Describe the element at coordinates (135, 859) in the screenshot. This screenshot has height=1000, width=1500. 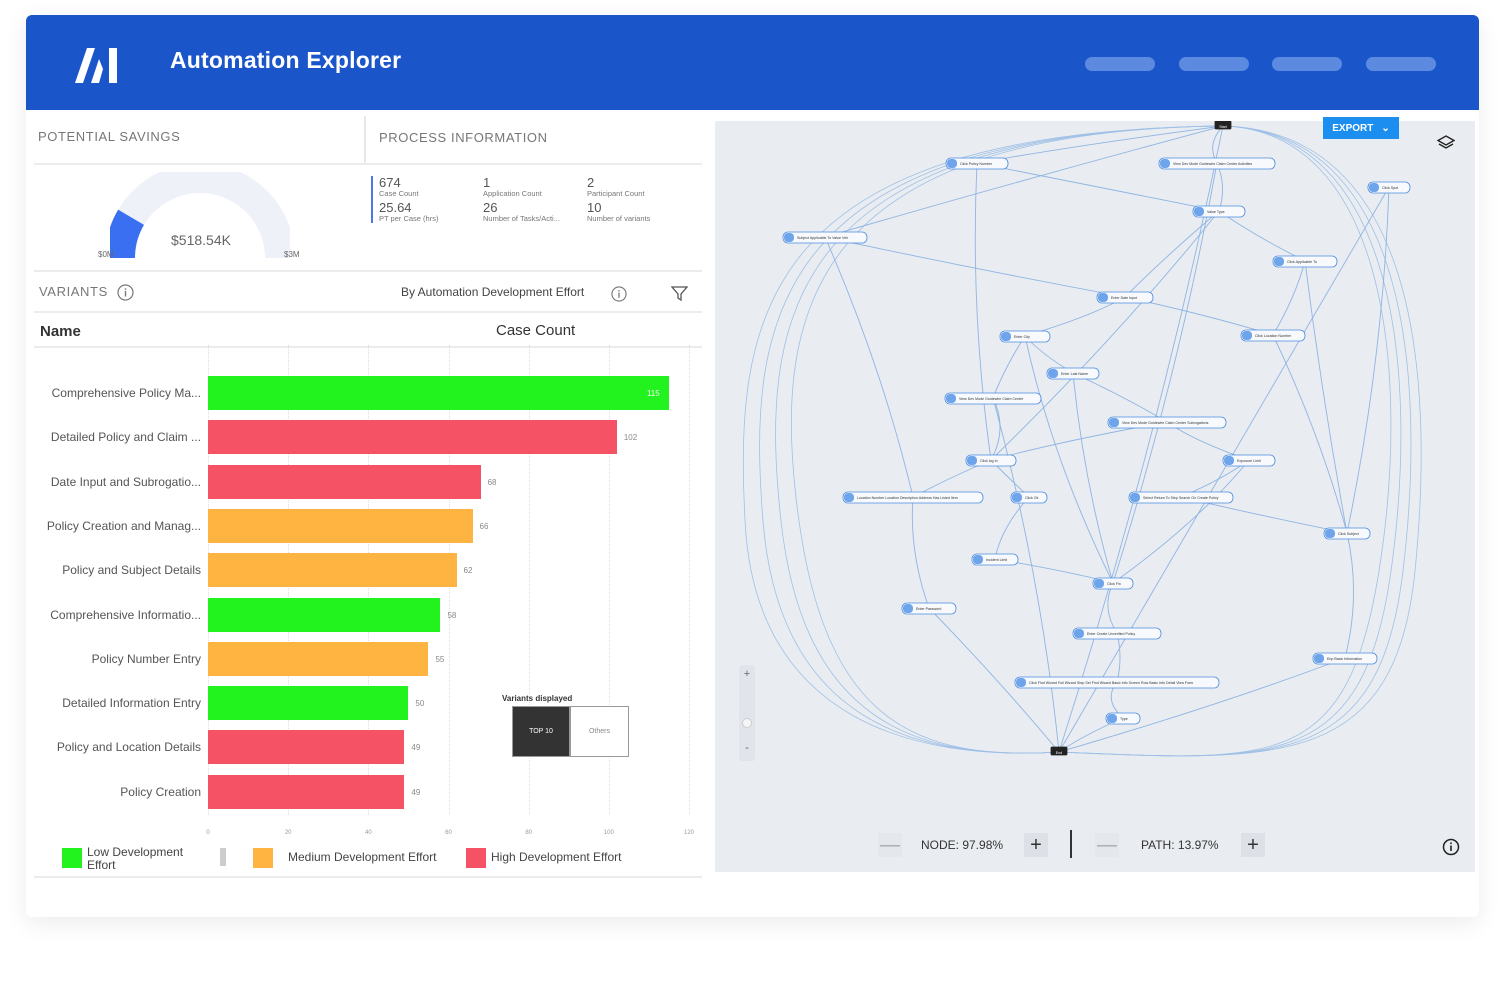
I see `legend-label-low: Low Development Effort` at that location.